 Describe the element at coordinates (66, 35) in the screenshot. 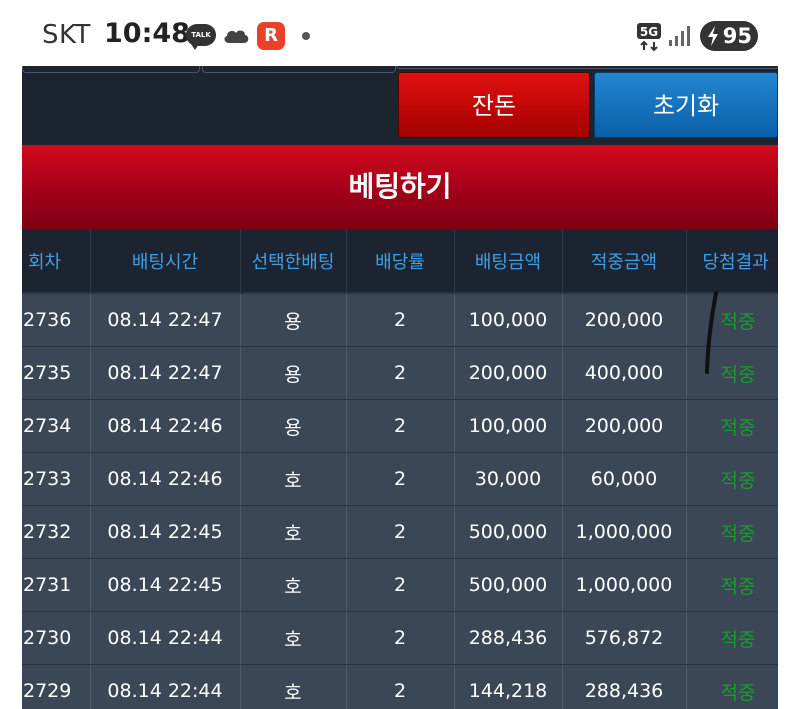

I see `carrier-label: SKT` at that location.